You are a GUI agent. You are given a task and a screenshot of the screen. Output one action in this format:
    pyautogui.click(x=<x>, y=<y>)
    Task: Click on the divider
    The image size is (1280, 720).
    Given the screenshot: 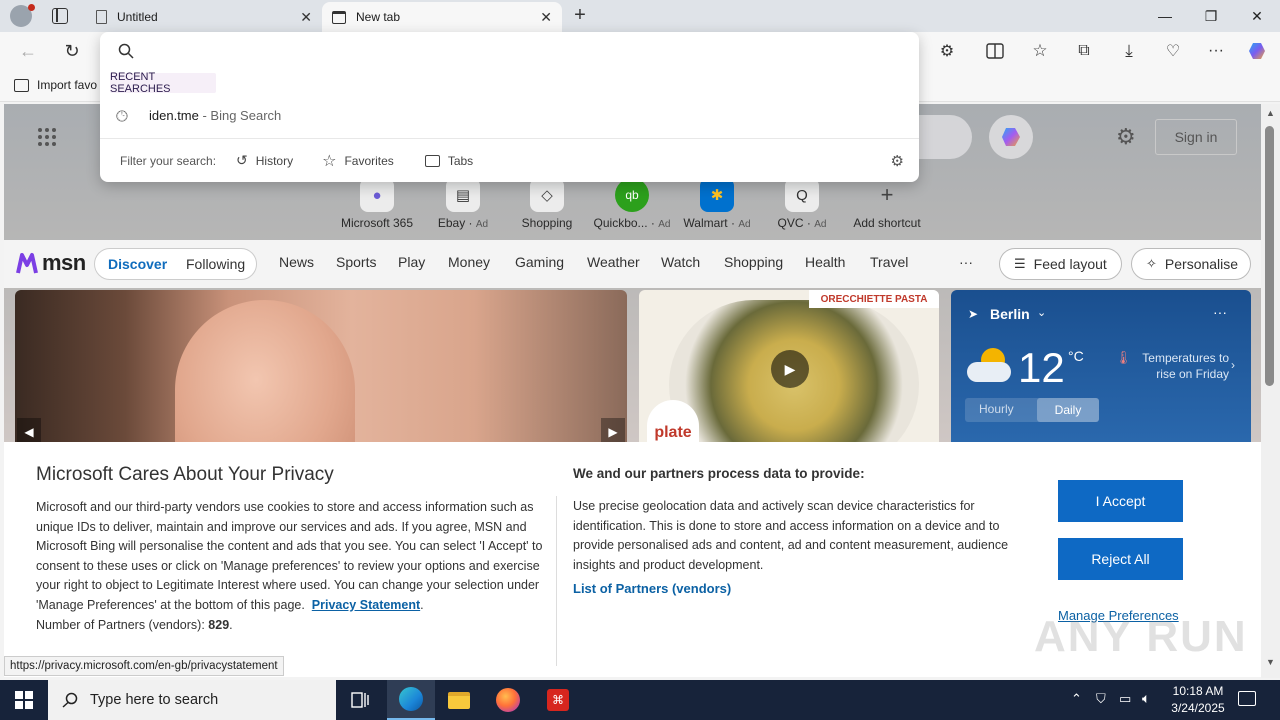 What is the action you would take?
    pyautogui.click(x=556, y=581)
    